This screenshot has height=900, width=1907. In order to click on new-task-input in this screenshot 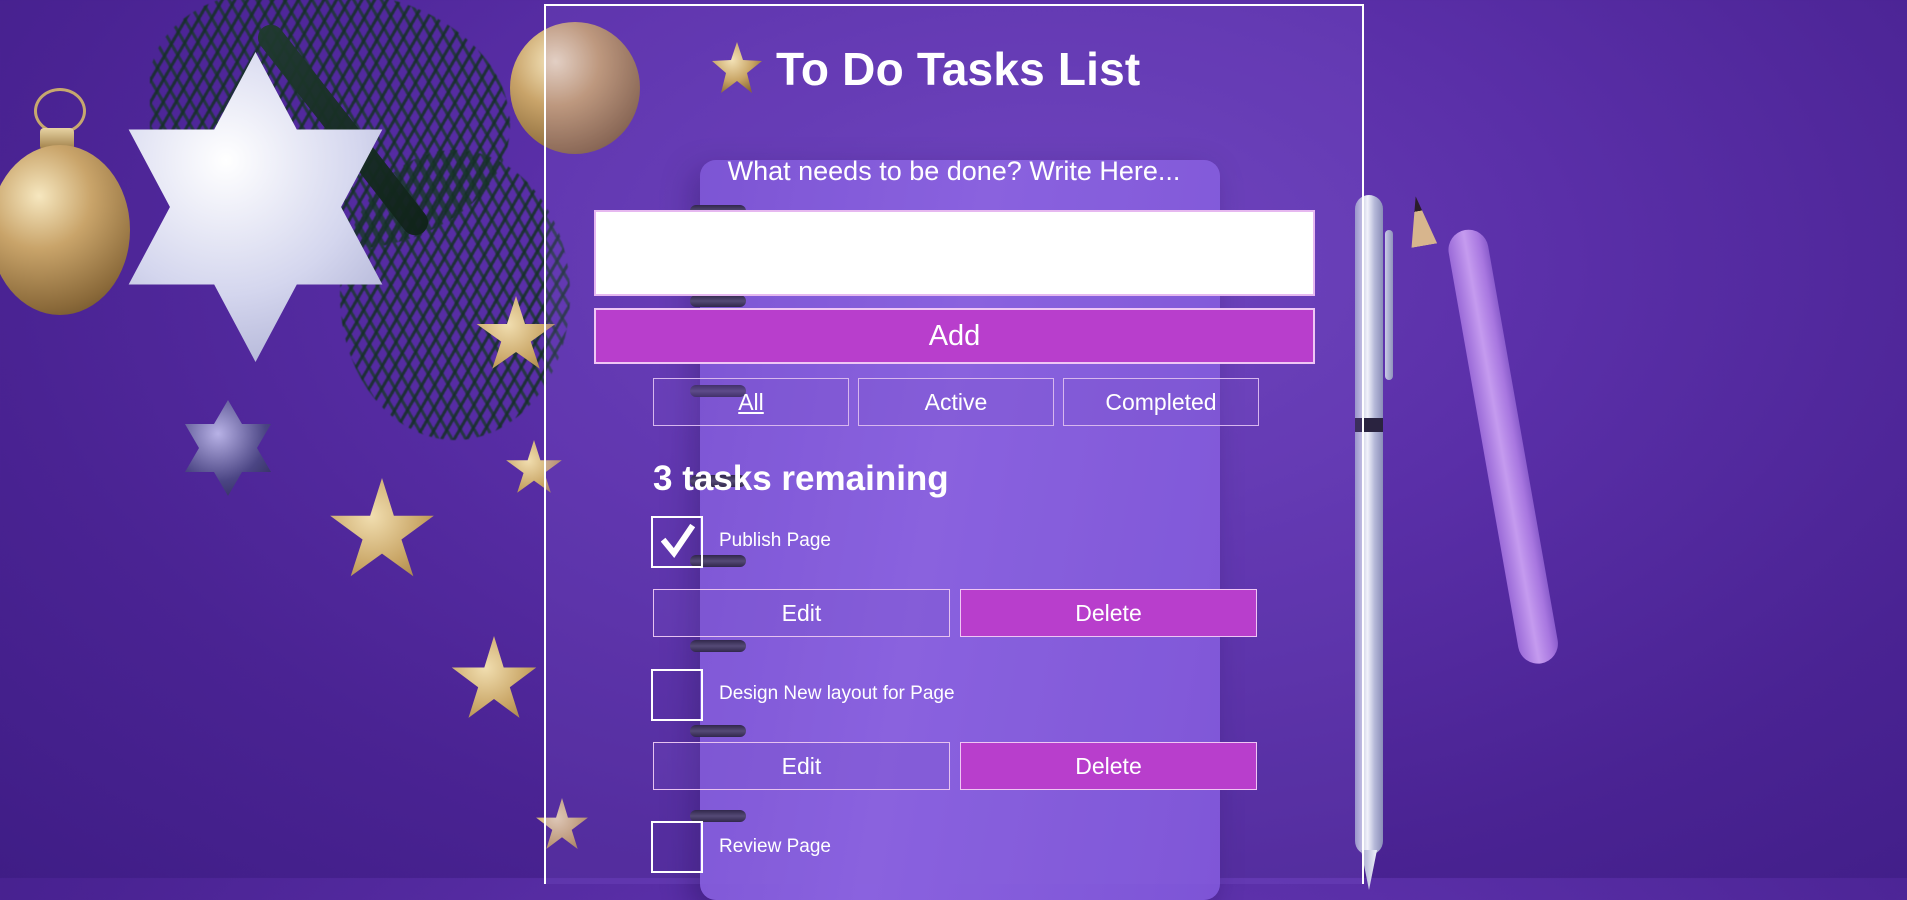, I will do `click(954, 253)`.